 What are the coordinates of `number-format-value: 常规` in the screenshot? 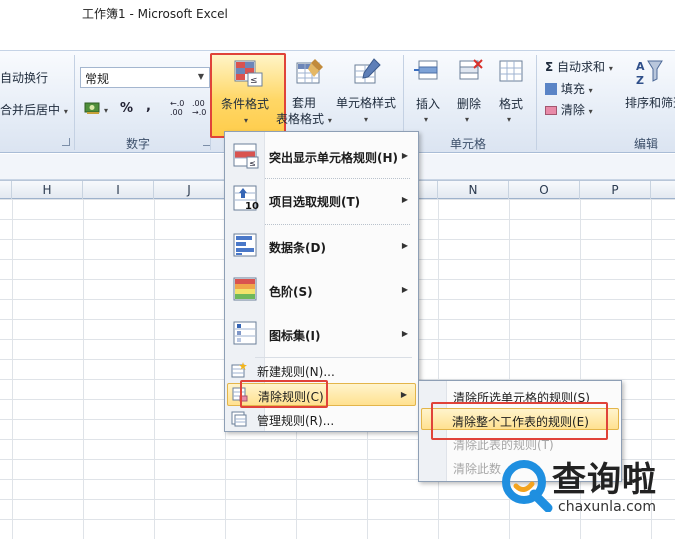 It's located at (97, 79).